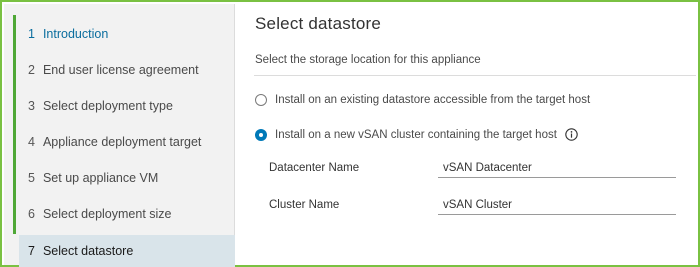 The width and height of the screenshot is (700, 267). I want to click on step-appliance-deployment-target: 4 Appliance deployment target, so click(127, 142).